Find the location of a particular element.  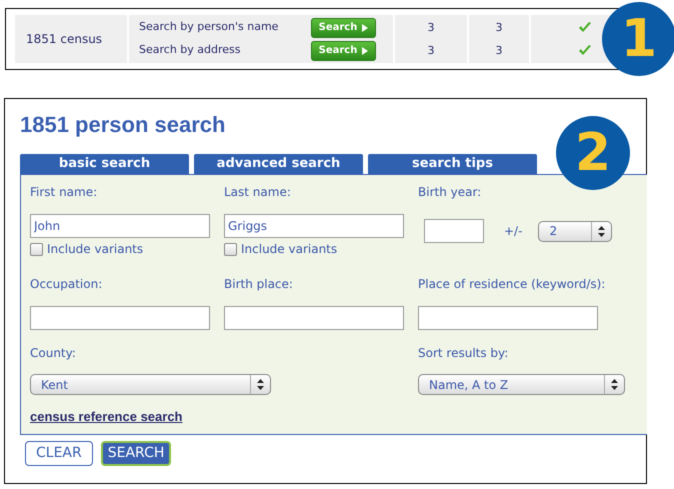

field-label: Birth place: is located at coordinates (258, 284).